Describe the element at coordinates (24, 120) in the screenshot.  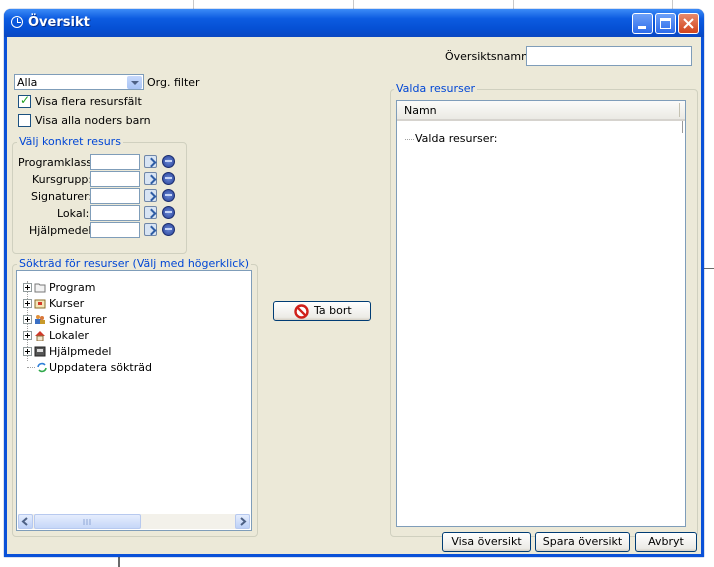
I see `show-all-children-checkbox` at that location.